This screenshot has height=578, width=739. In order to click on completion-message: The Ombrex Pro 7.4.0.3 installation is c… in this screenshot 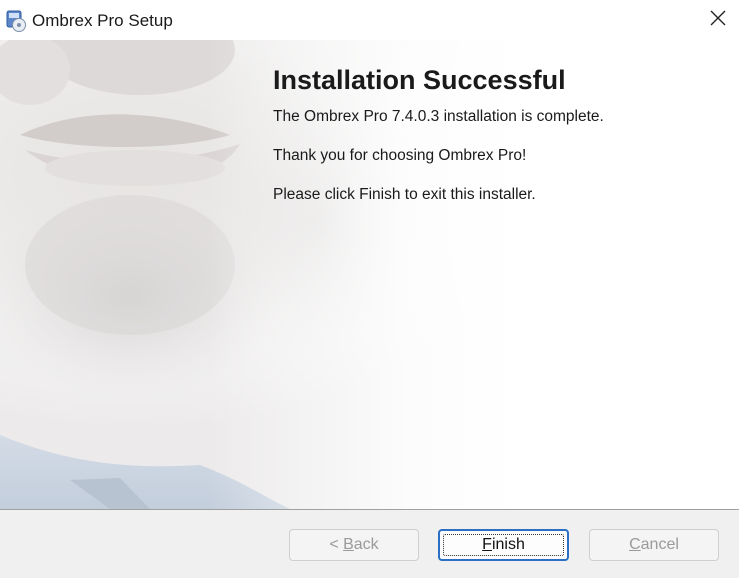, I will do `click(438, 116)`.